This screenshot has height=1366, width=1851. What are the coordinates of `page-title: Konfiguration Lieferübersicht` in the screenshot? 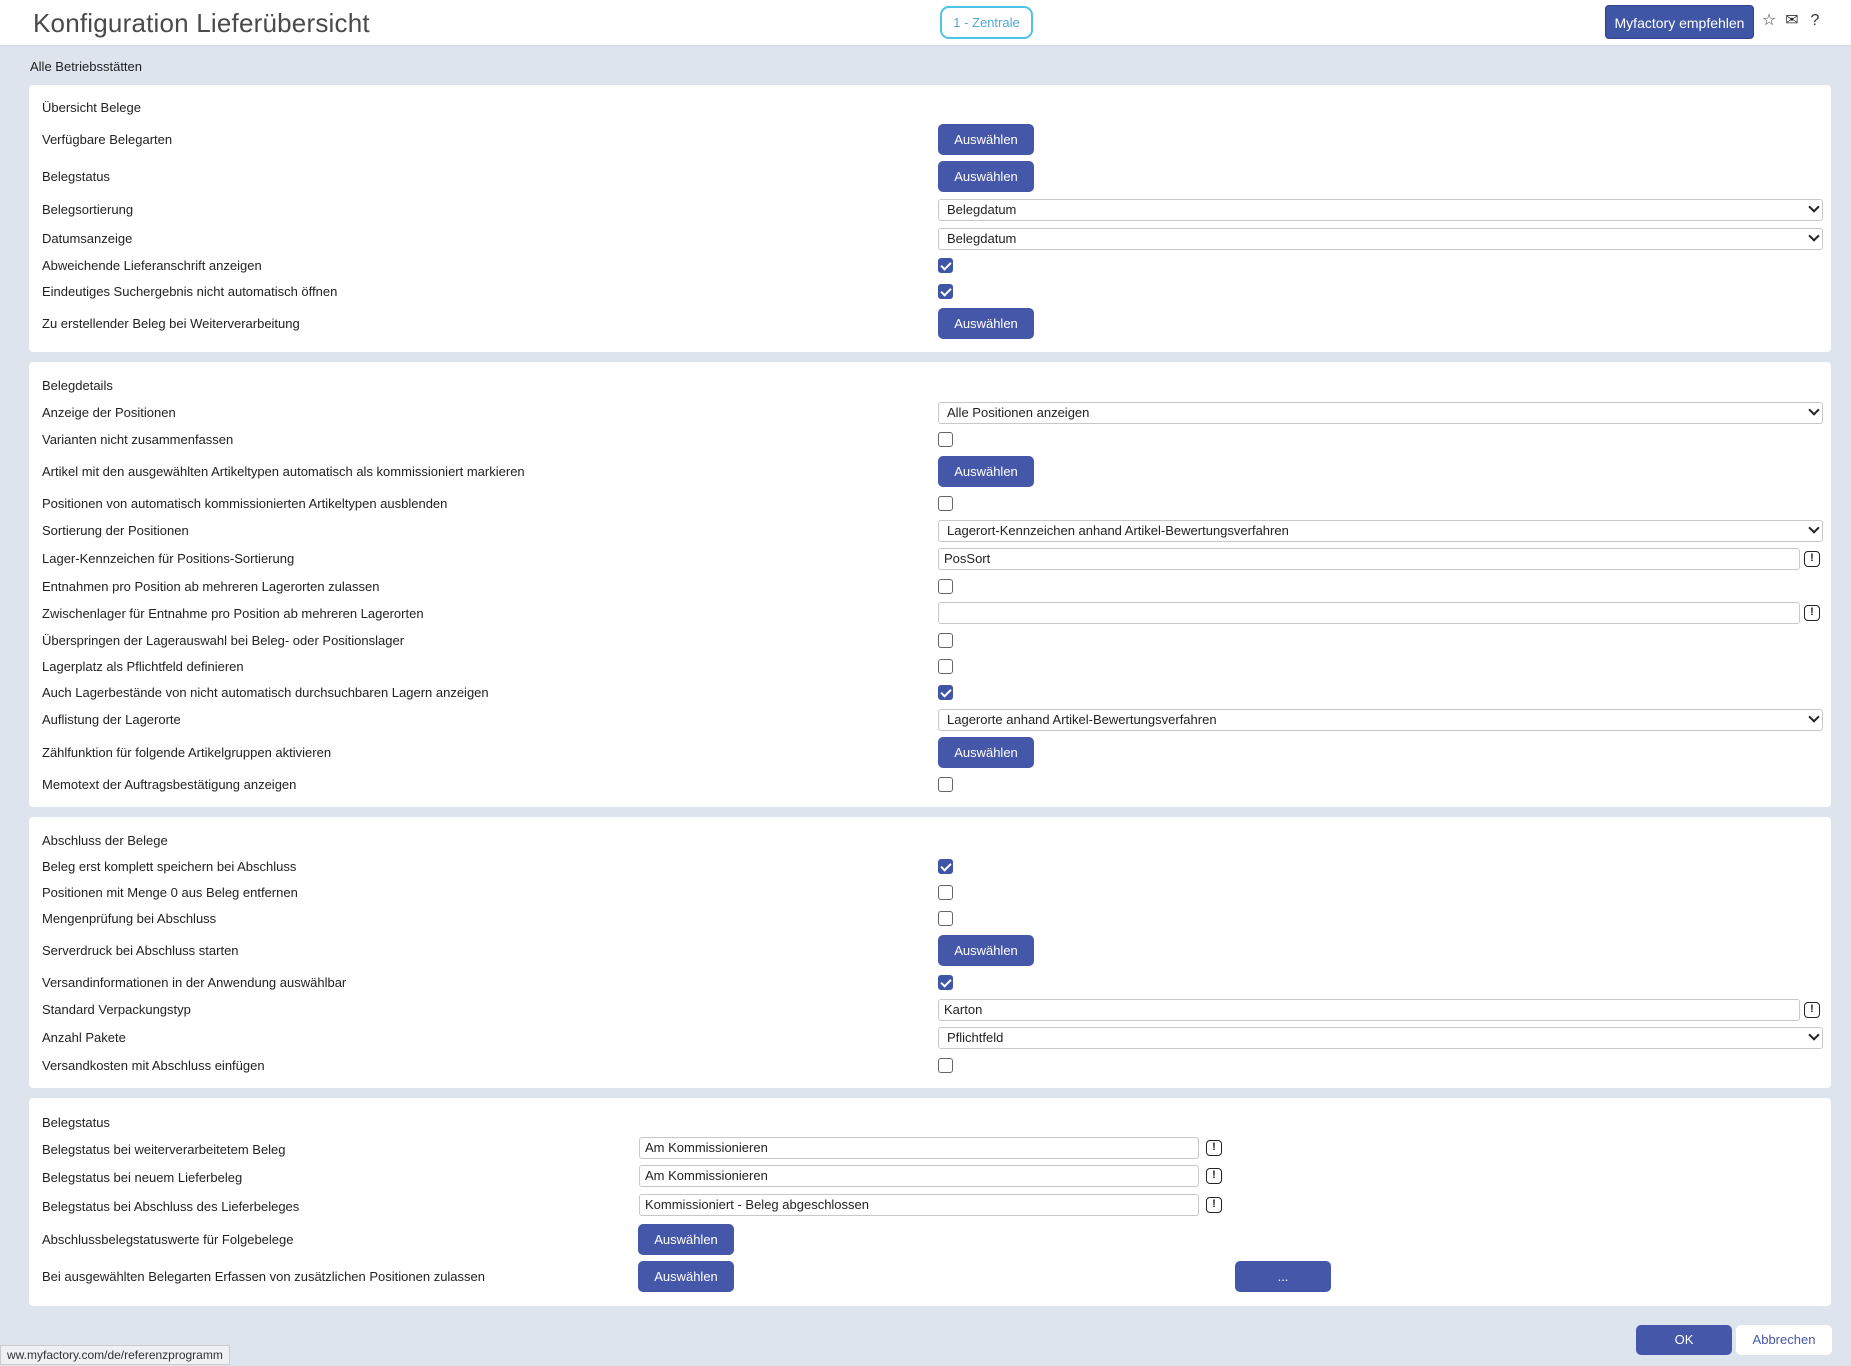 It's located at (201, 23).